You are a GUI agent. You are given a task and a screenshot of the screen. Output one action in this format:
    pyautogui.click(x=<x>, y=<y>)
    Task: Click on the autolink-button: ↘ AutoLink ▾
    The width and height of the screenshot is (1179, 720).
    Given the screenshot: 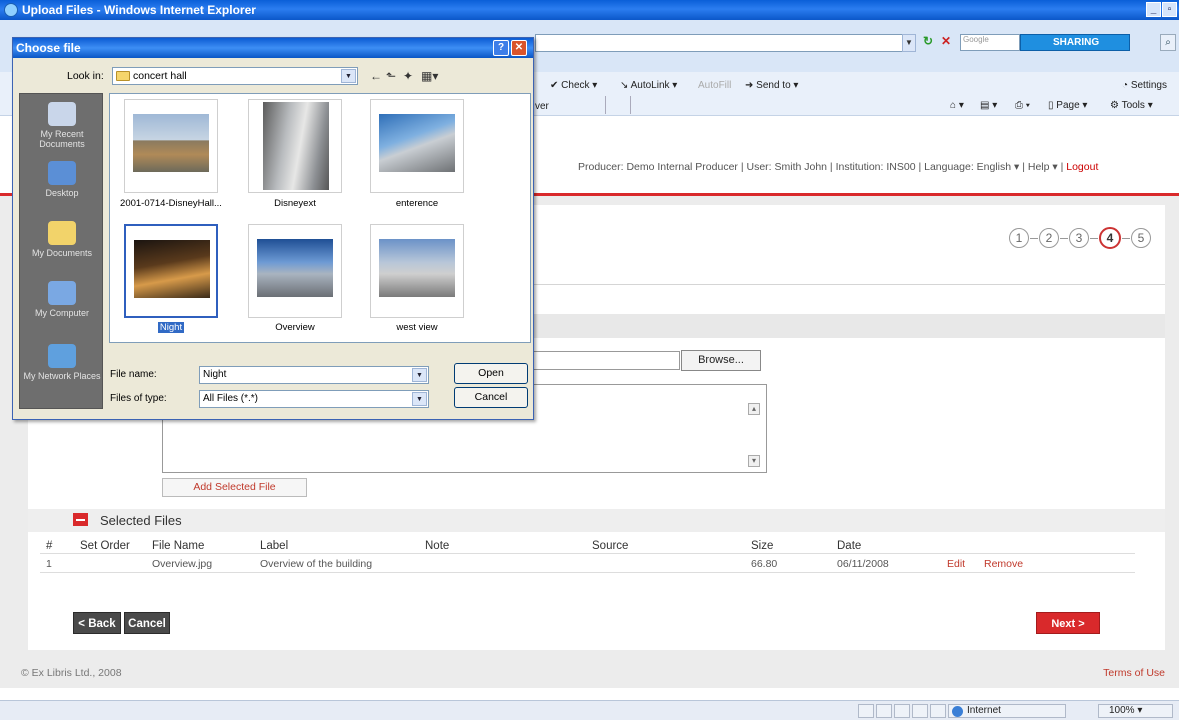 What is the action you would take?
    pyautogui.click(x=648, y=85)
    